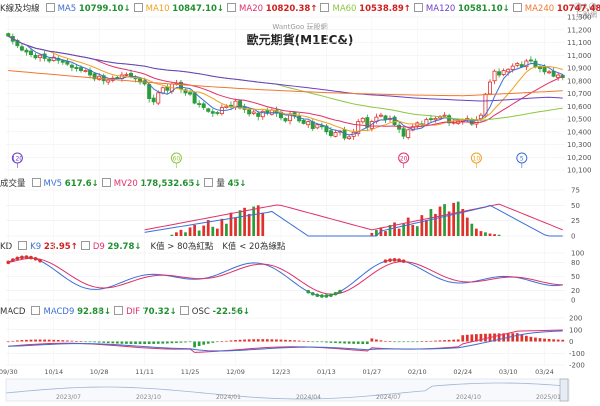 The width and height of the screenshot is (600, 406). What do you see at coordinates (577, 254) in the screenshot?
I see `y-tick-label: 100` at bounding box center [577, 254].